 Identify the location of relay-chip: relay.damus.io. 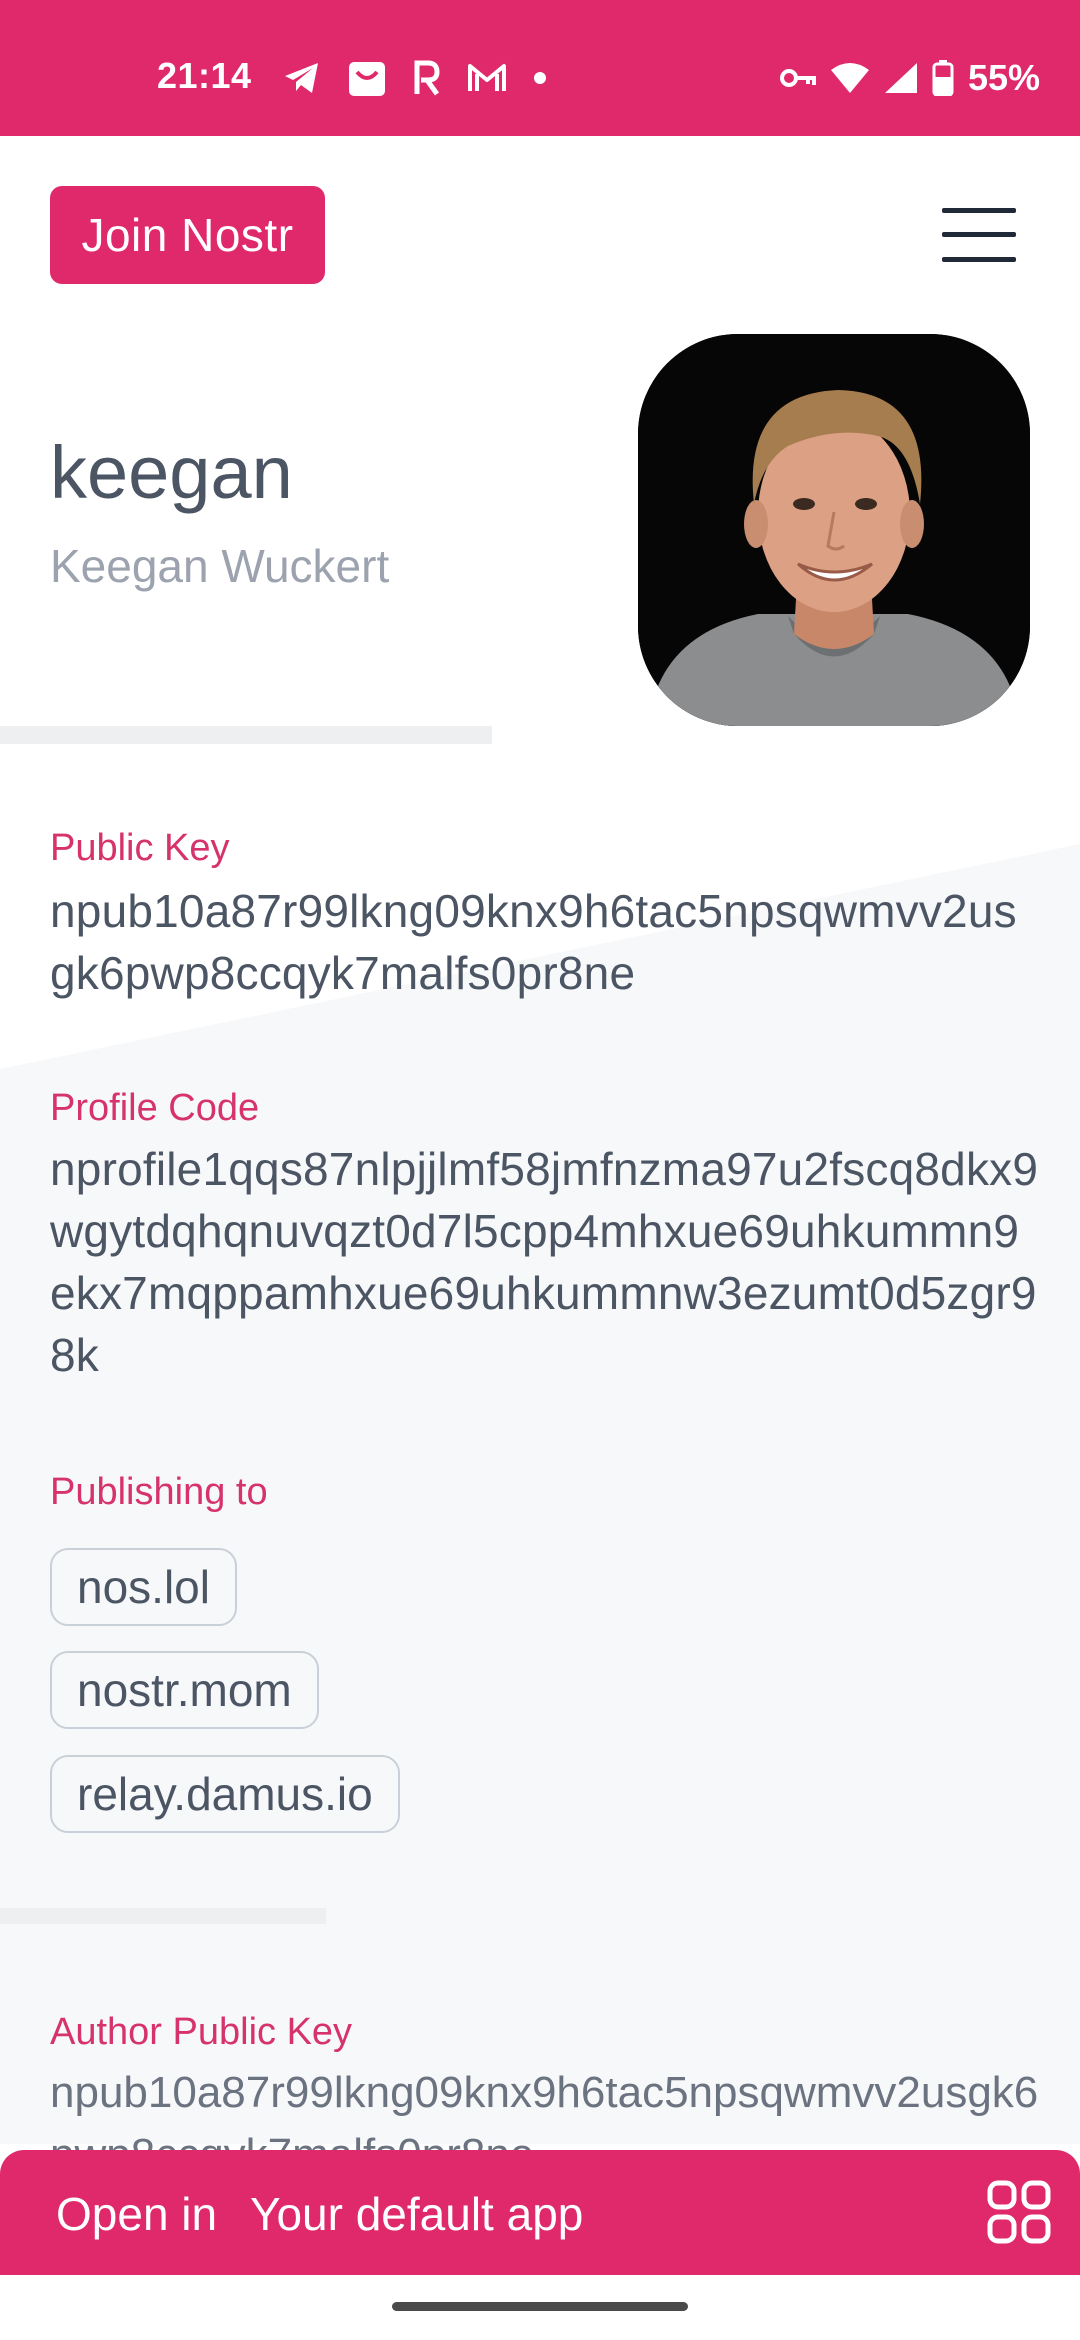
(225, 1794).